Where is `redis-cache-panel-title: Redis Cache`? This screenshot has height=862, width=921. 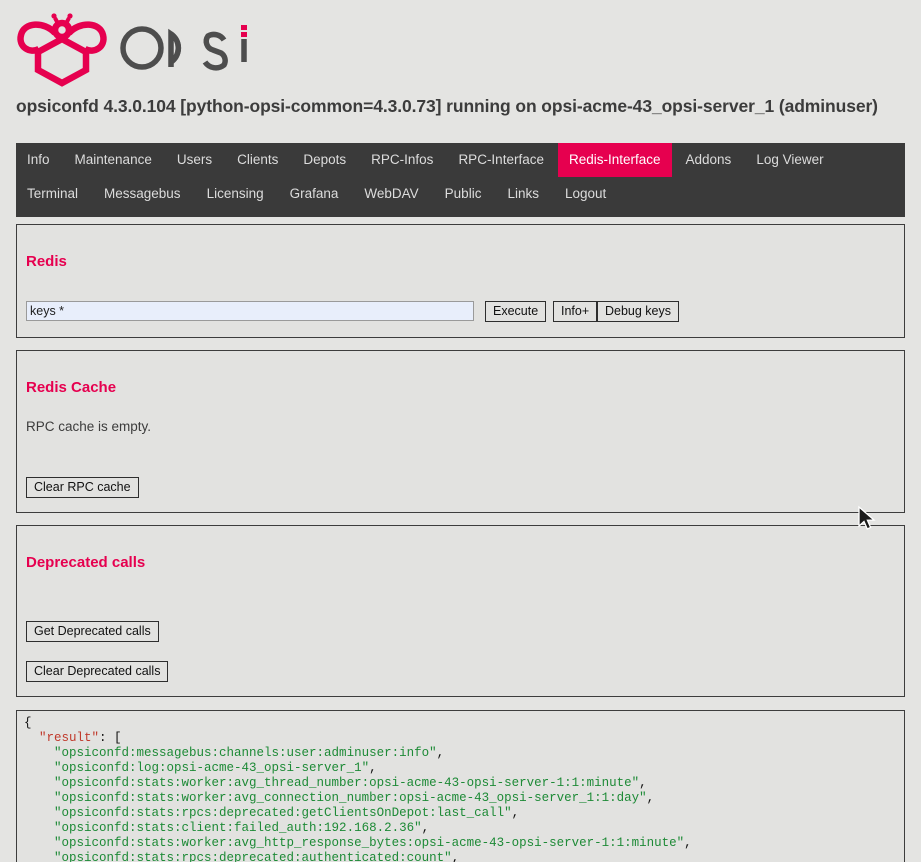
redis-cache-panel-title: Redis Cache is located at coordinates (71, 387).